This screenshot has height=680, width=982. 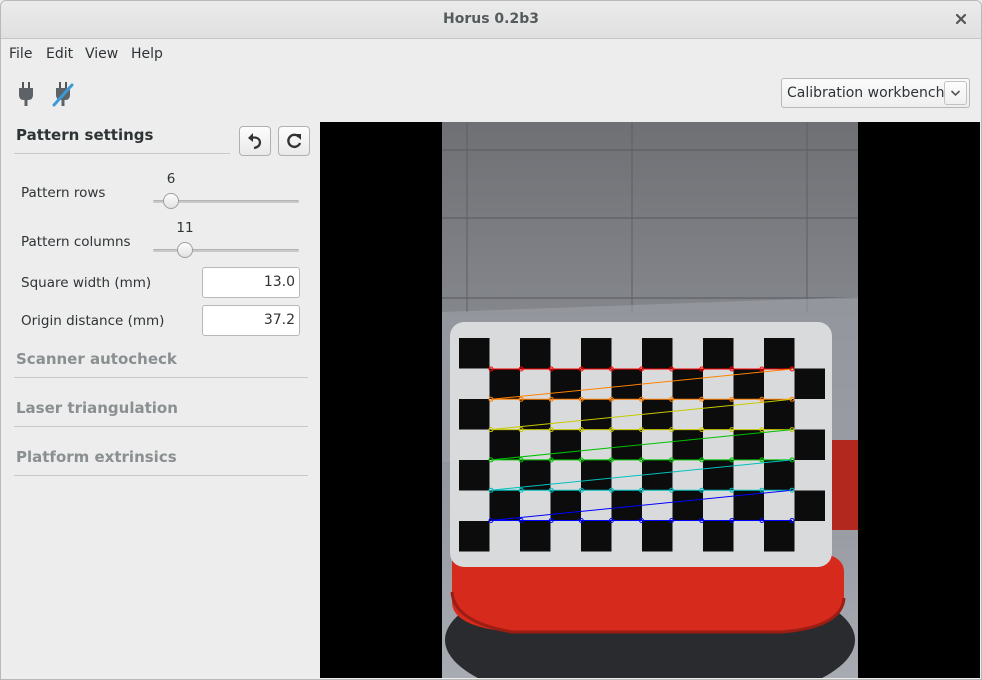 I want to click on window-title: Horus 0.2b3, so click(x=491, y=19).